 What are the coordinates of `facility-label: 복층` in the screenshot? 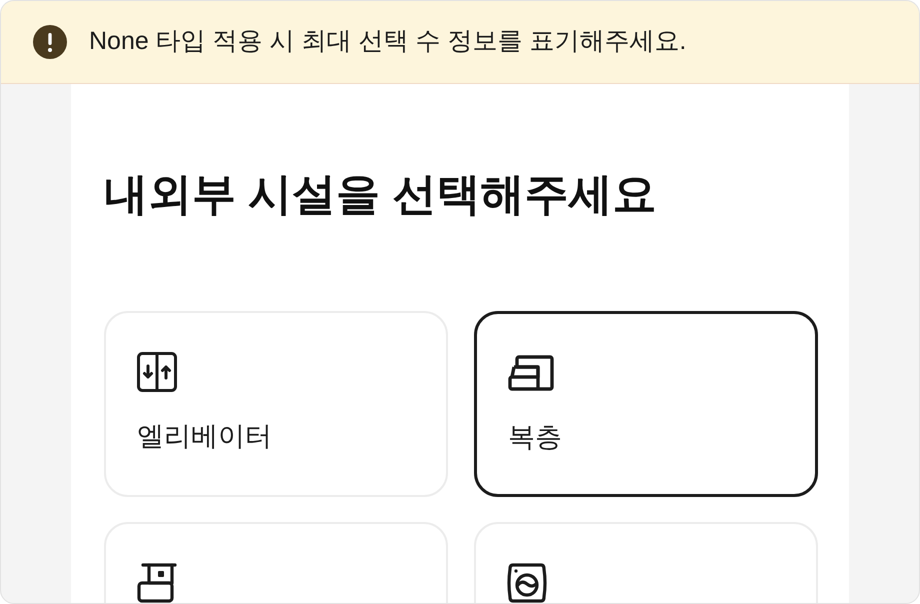 It's located at (535, 437).